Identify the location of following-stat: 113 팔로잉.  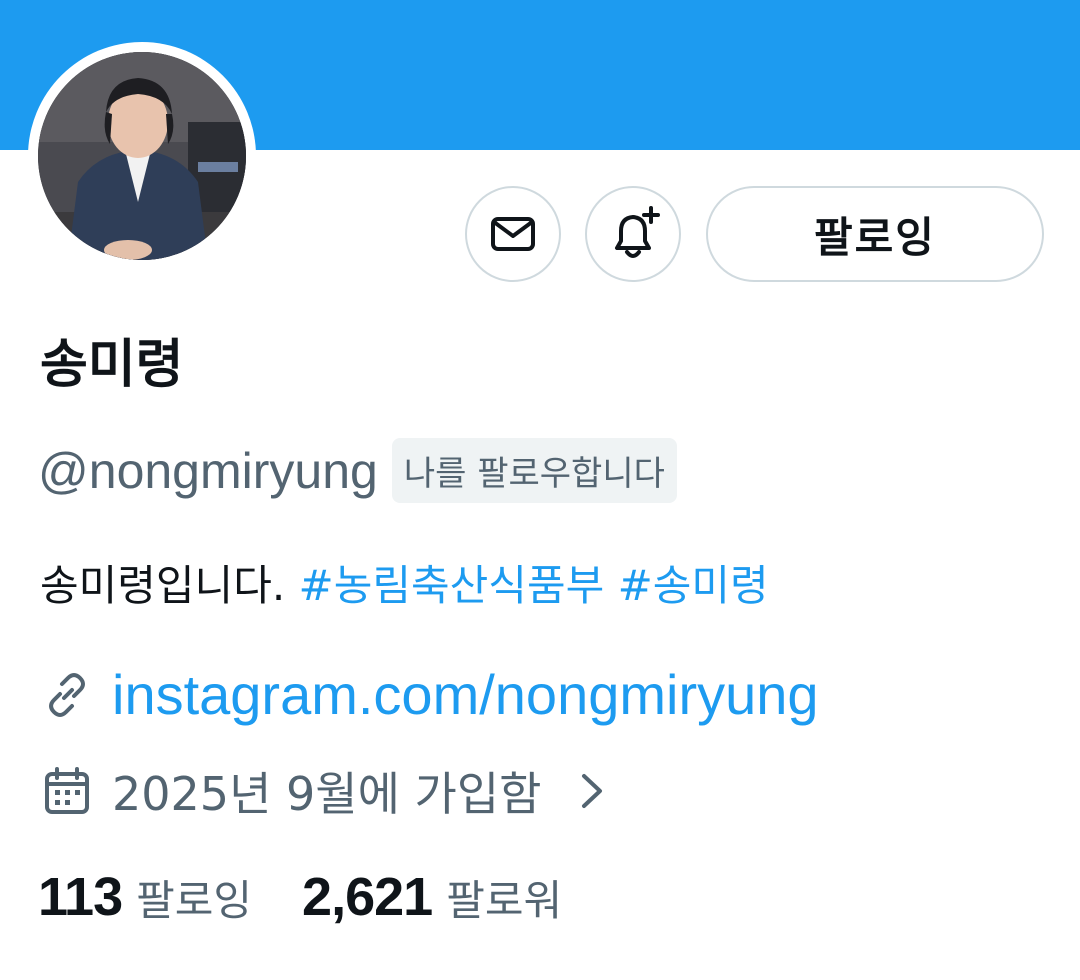
(145, 897).